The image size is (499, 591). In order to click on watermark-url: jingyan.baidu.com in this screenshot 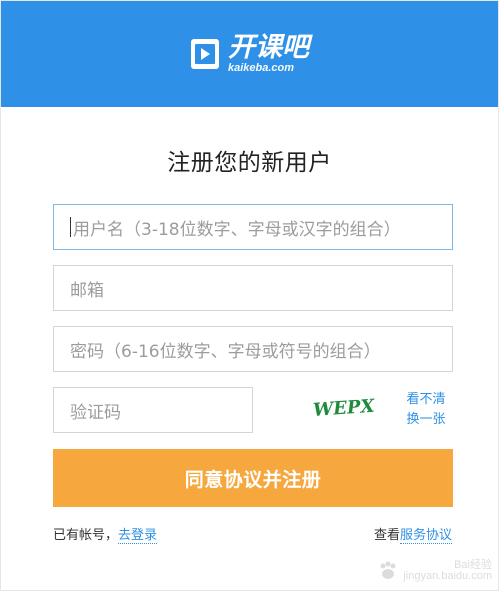, I will do `click(447, 576)`.